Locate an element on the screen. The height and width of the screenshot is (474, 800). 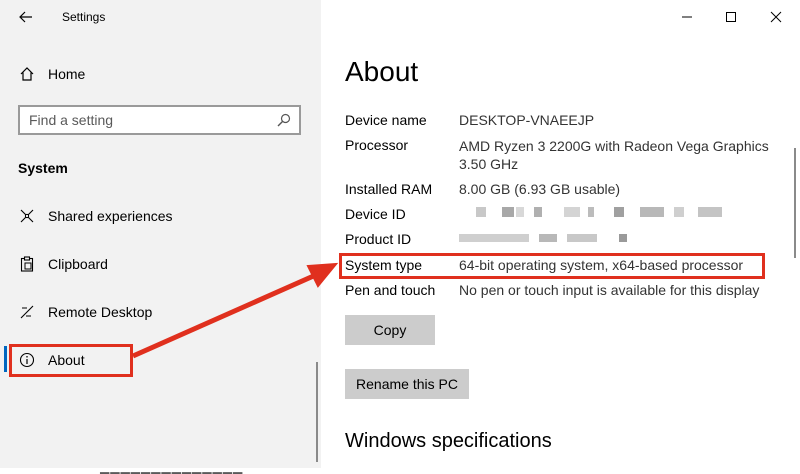
sidebar-scrollbar is located at coordinates (317, 412).